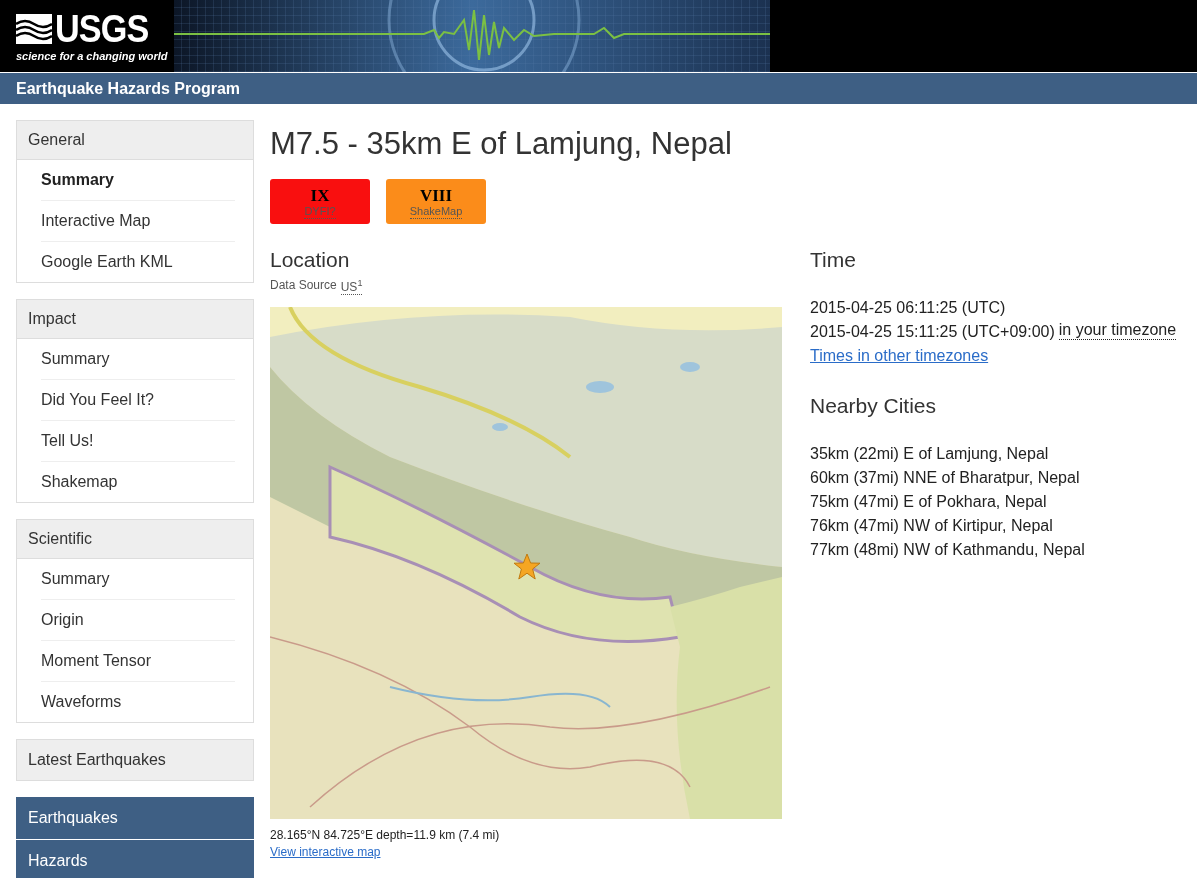 This screenshot has height=878, width=1197. I want to click on program-title: Earthquake Hazards Program, so click(128, 88).